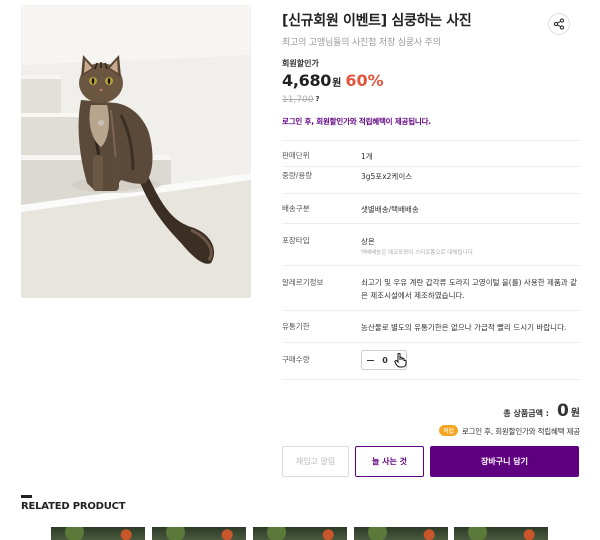 The height and width of the screenshot is (540, 600). I want to click on spec-value: 상온, so click(368, 241).